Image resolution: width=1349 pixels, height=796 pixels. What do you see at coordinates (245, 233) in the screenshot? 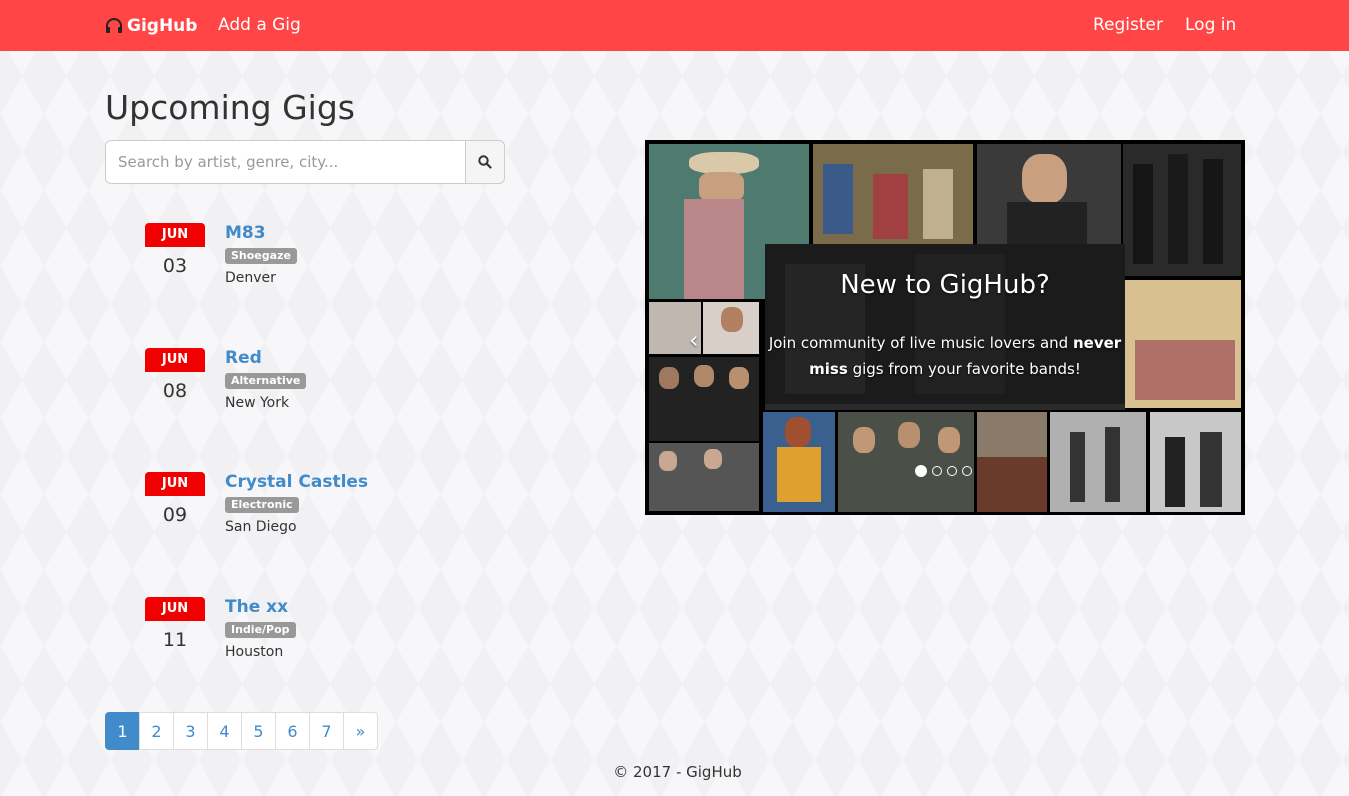
I see `gig-artist-link: M83` at bounding box center [245, 233].